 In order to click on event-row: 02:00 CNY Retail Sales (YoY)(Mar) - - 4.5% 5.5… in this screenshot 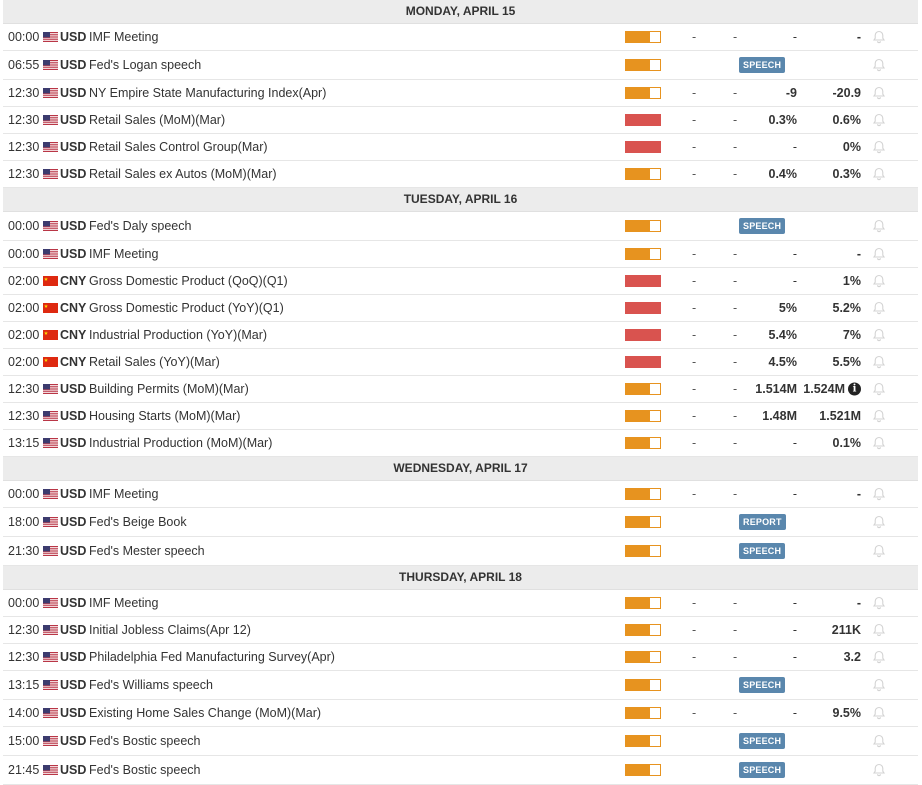, I will do `click(460, 362)`.